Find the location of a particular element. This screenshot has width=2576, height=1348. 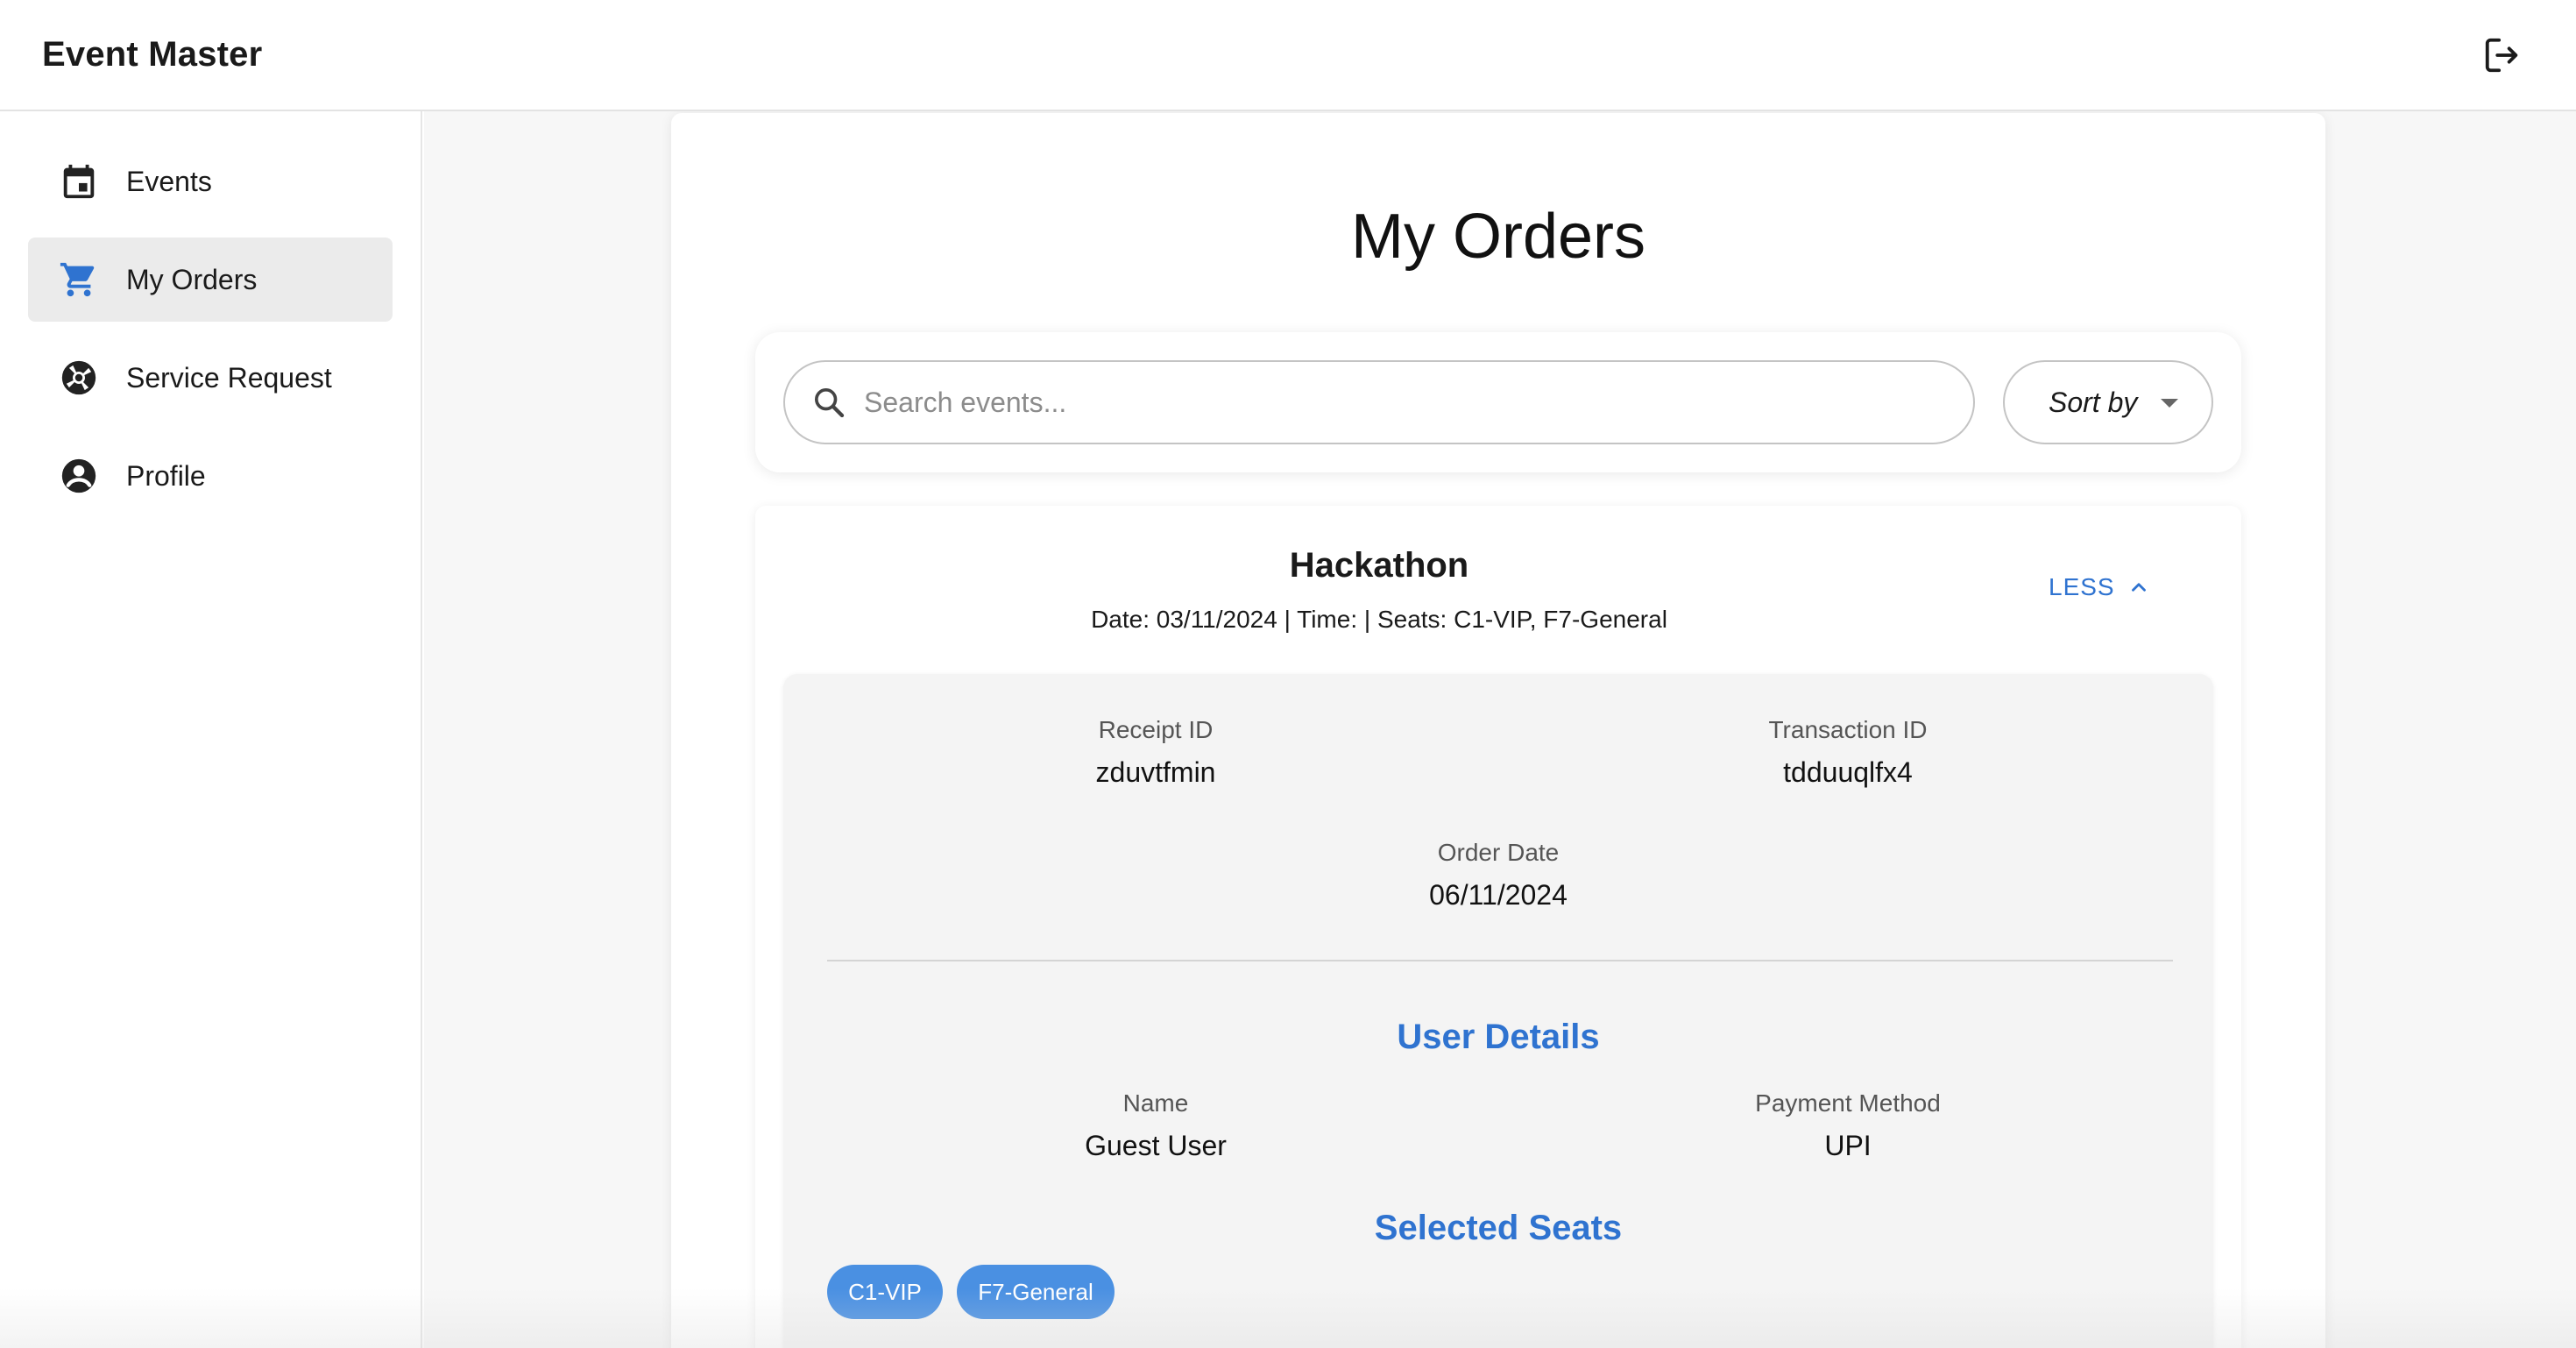

sidebar-item-label: My Orders is located at coordinates (192, 279).